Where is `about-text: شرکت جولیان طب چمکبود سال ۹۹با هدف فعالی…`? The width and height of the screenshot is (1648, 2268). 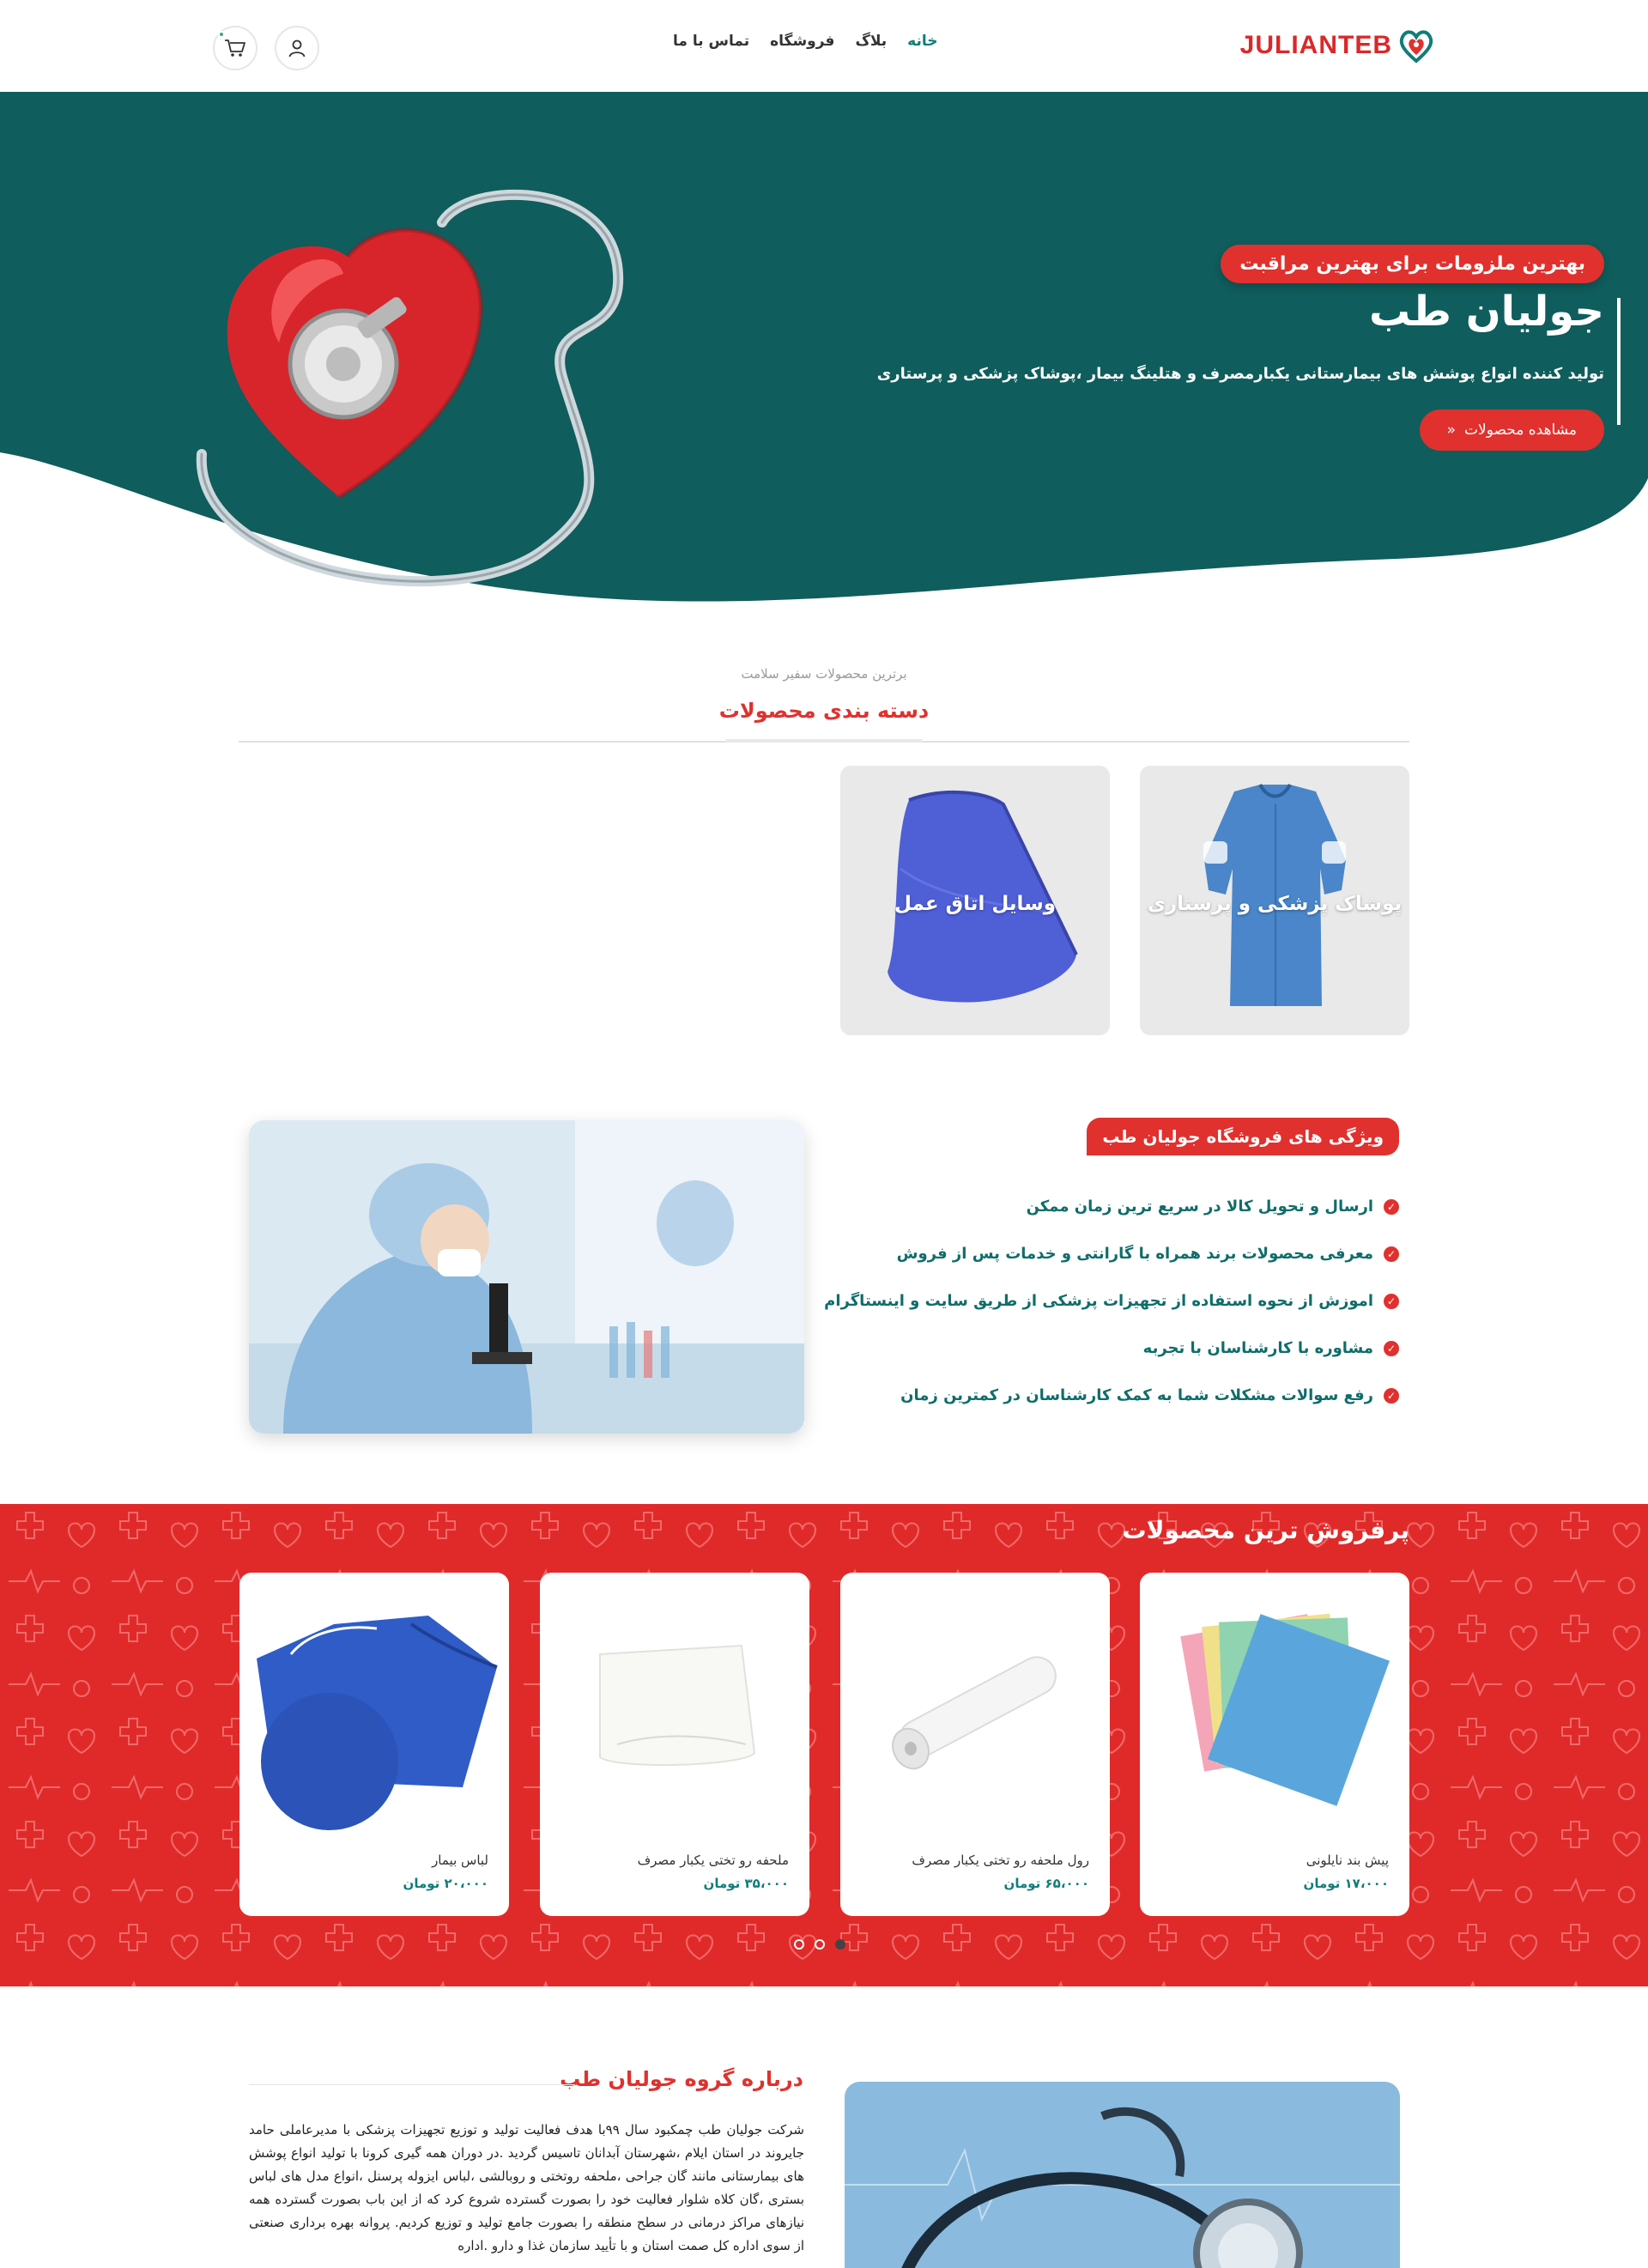
about-text: شرکت جولیان طب چمکبود سال ۹۹با هدف فعالی… is located at coordinates (526, 2187).